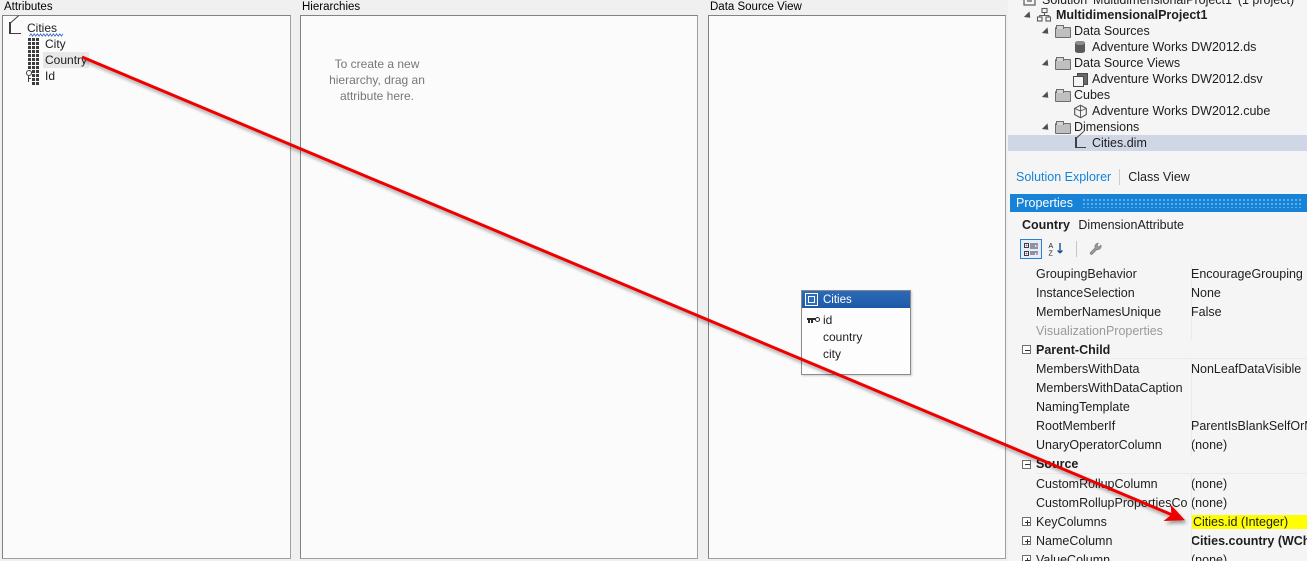 The height and width of the screenshot is (561, 1307). What do you see at coordinates (1064, 176) in the screenshot?
I see `tab-solution-explorer: Solution Explorer` at bounding box center [1064, 176].